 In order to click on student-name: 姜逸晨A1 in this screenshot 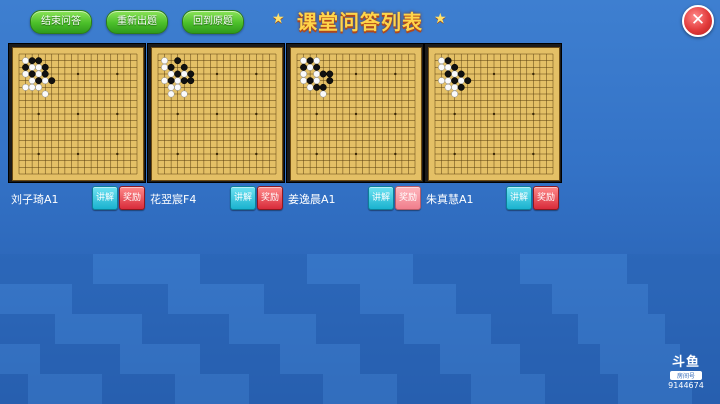, I will do `click(312, 199)`.